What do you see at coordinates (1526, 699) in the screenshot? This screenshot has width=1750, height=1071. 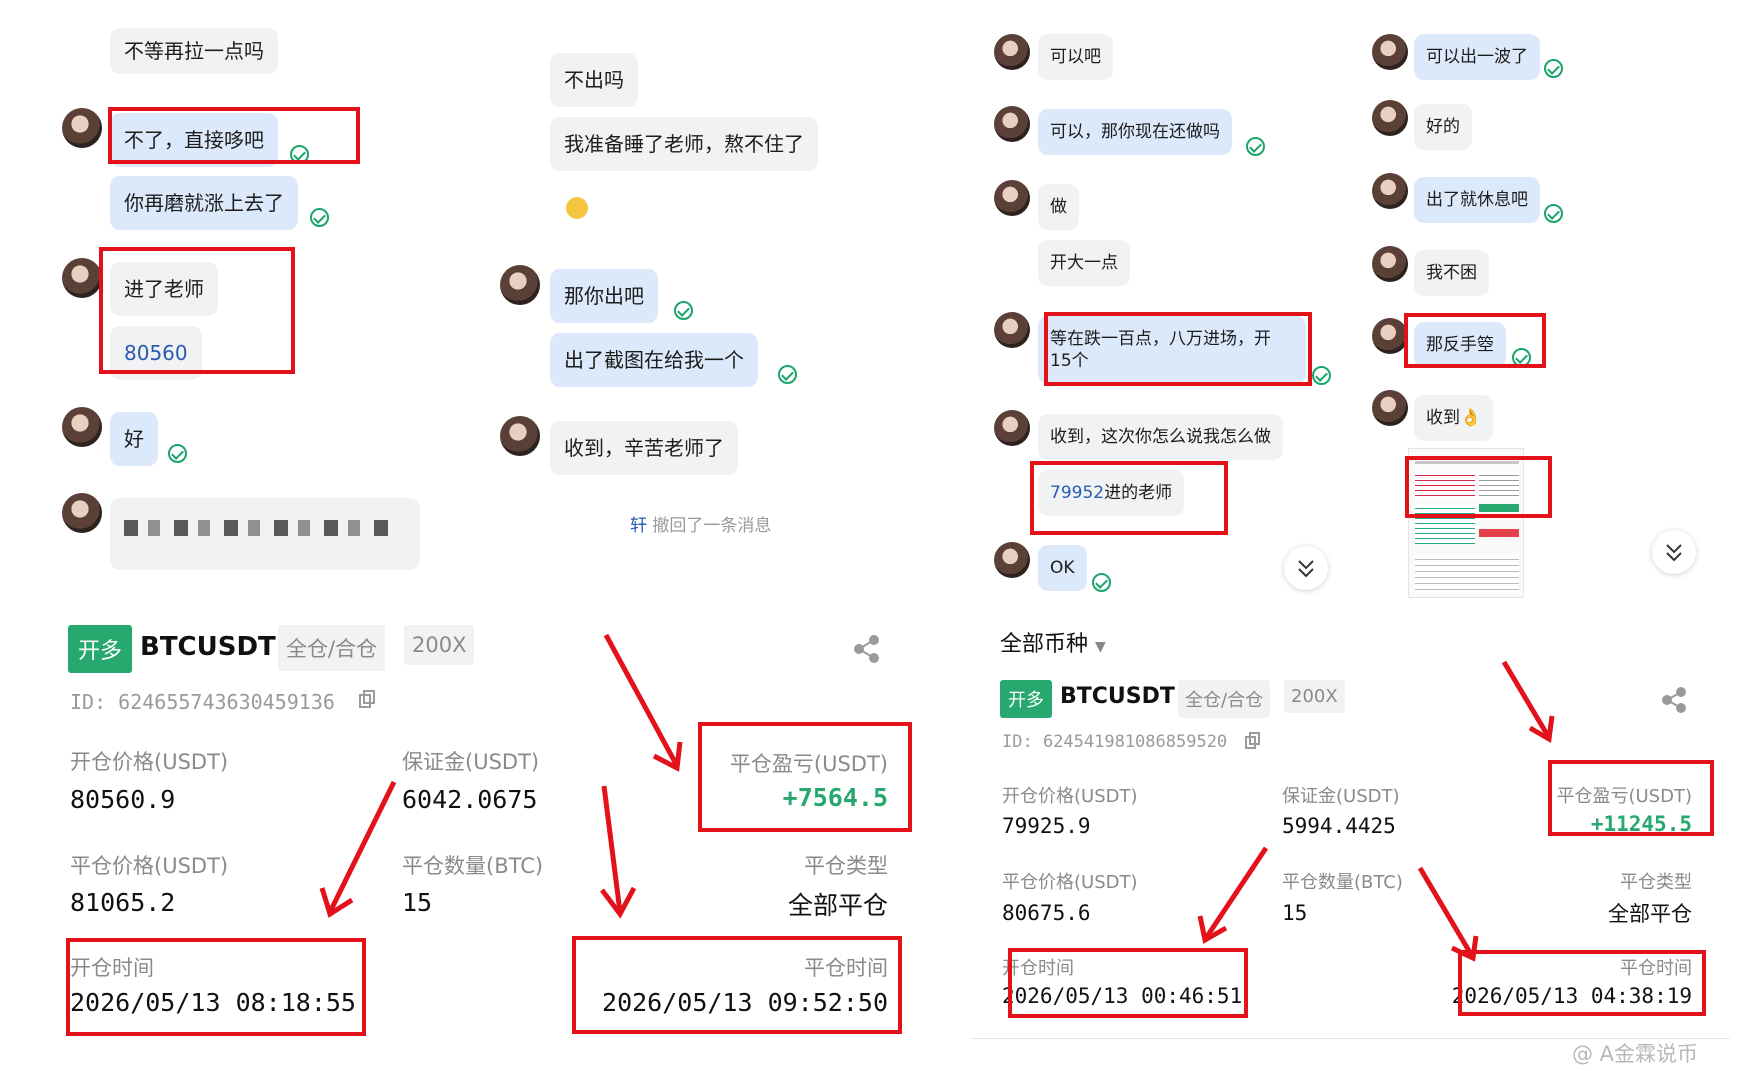 I see `arrow-to-pnl` at bounding box center [1526, 699].